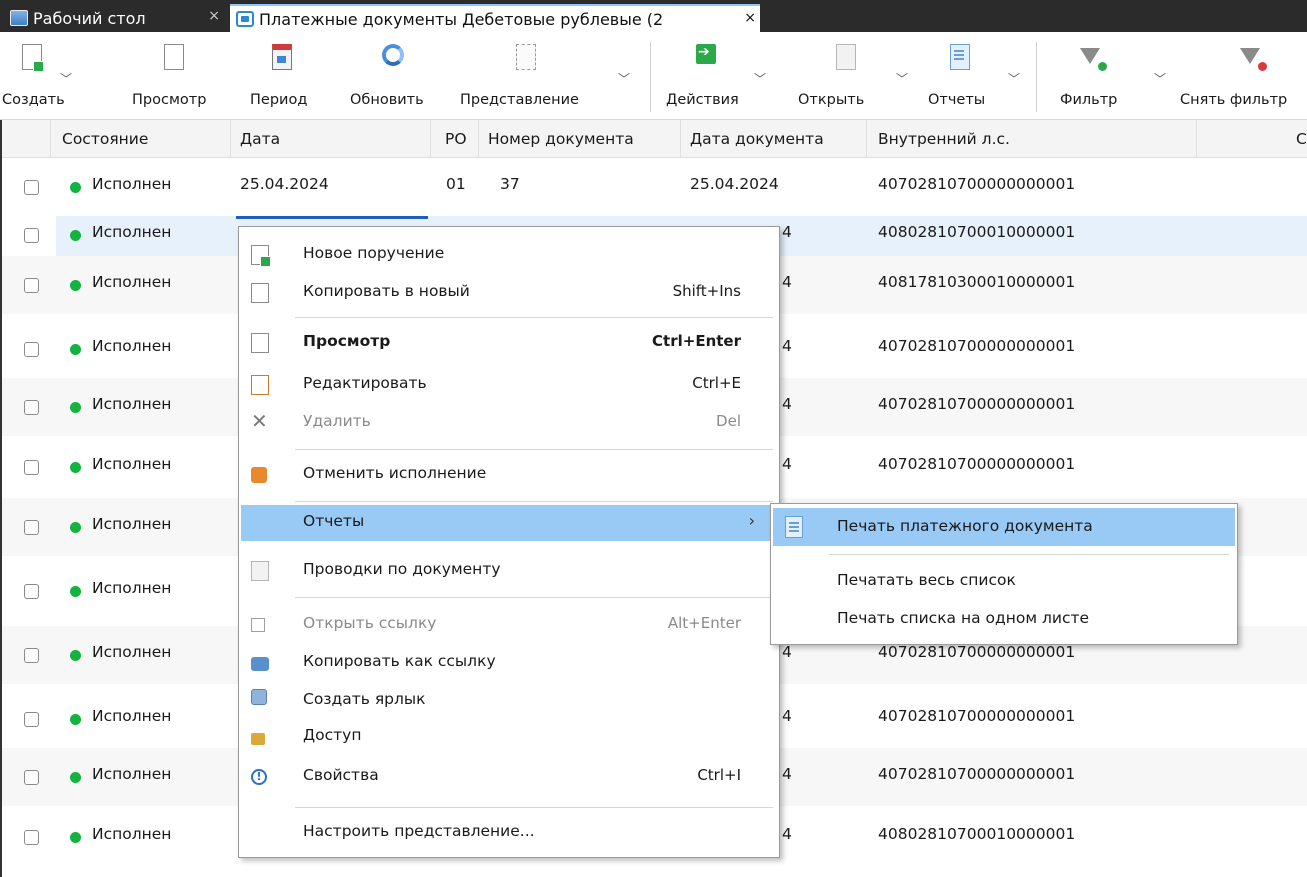 This screenshot has width=1307, height=877. I want to click on submenu-item-print-whole-list: Печатать весь список, so click(1004, 581).